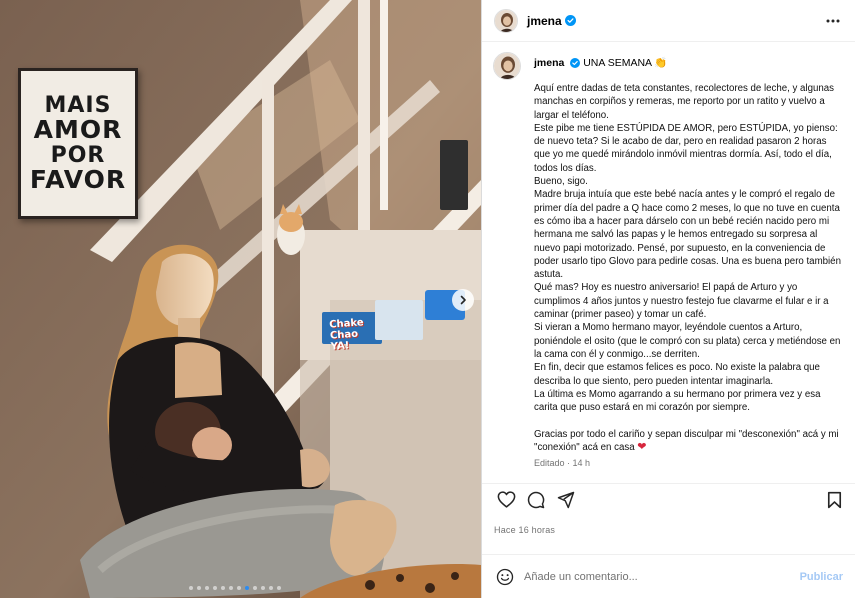 This screenshot has width=855, height=598. Describe the element at coordinates (662, 576) in the screenshot. I see `comment-input` at that location.